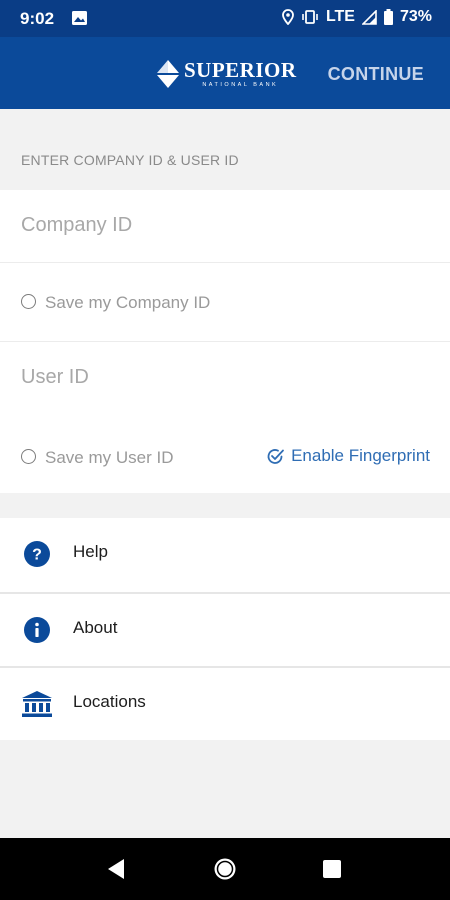 Image resolution: width=450 pixels, height=900 pixels. Describe the element at coordinates (55, 377) in the screenshot. I see `user-id-input: User ID` at that location.